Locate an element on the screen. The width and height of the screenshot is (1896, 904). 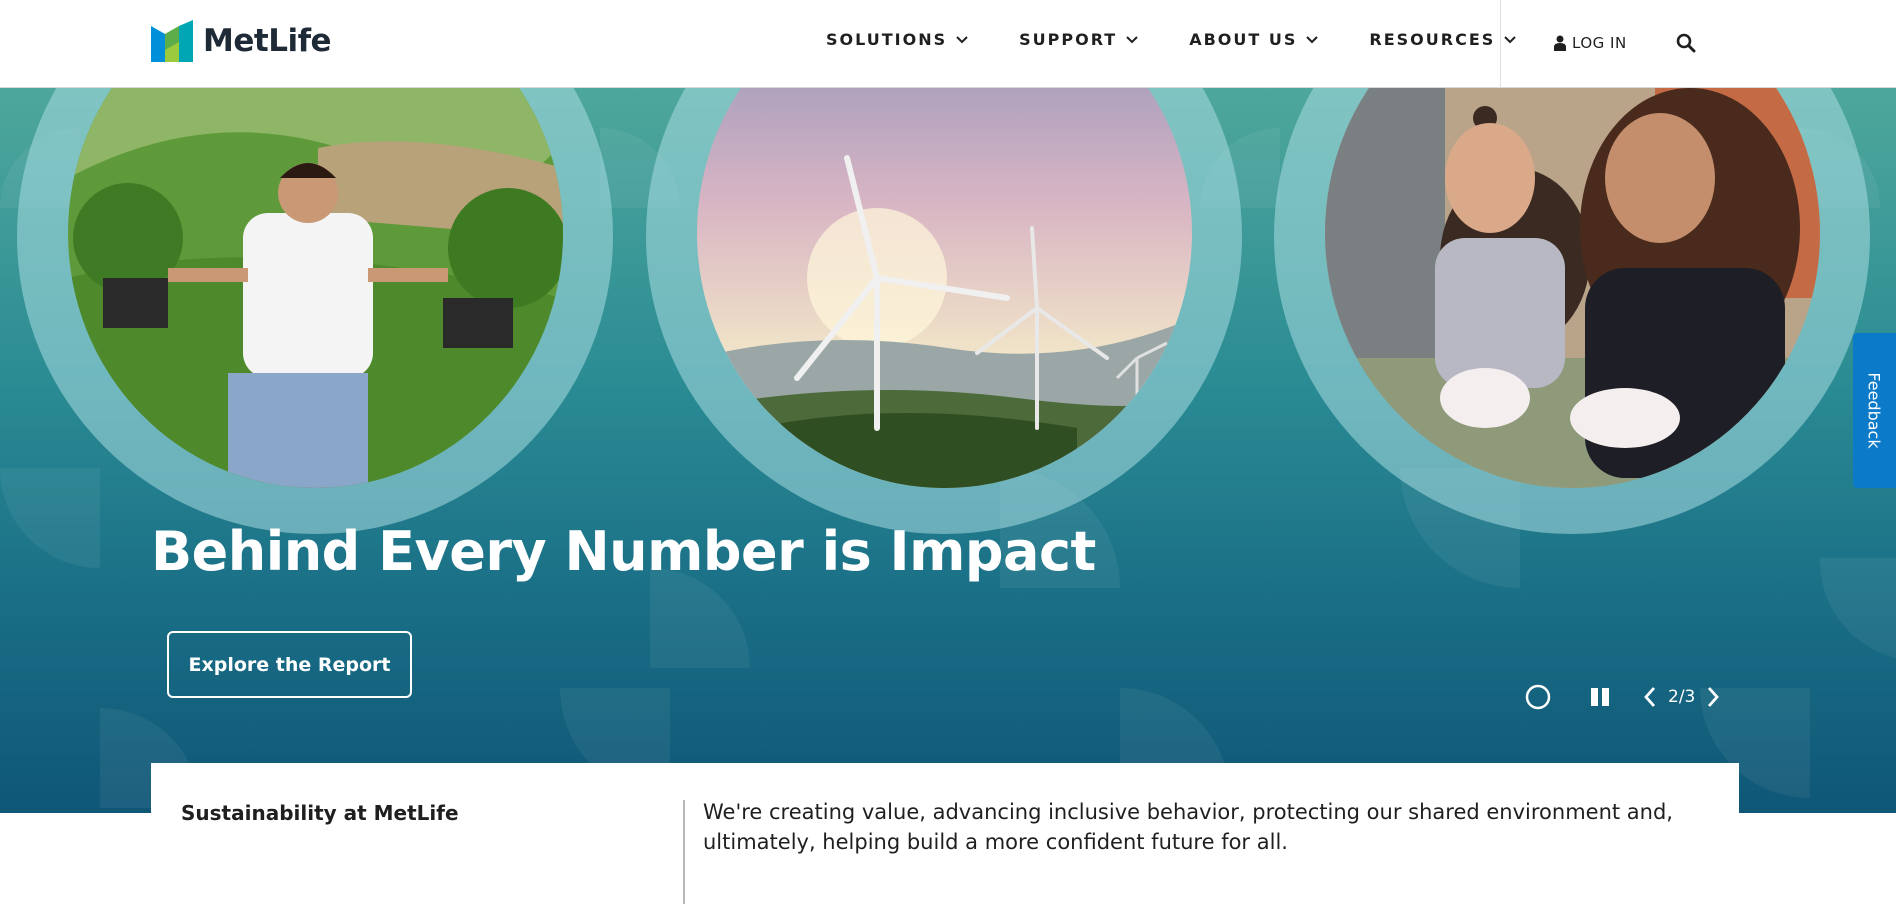
nav-support: SUPPORT is located at coordinates (1079, 39).